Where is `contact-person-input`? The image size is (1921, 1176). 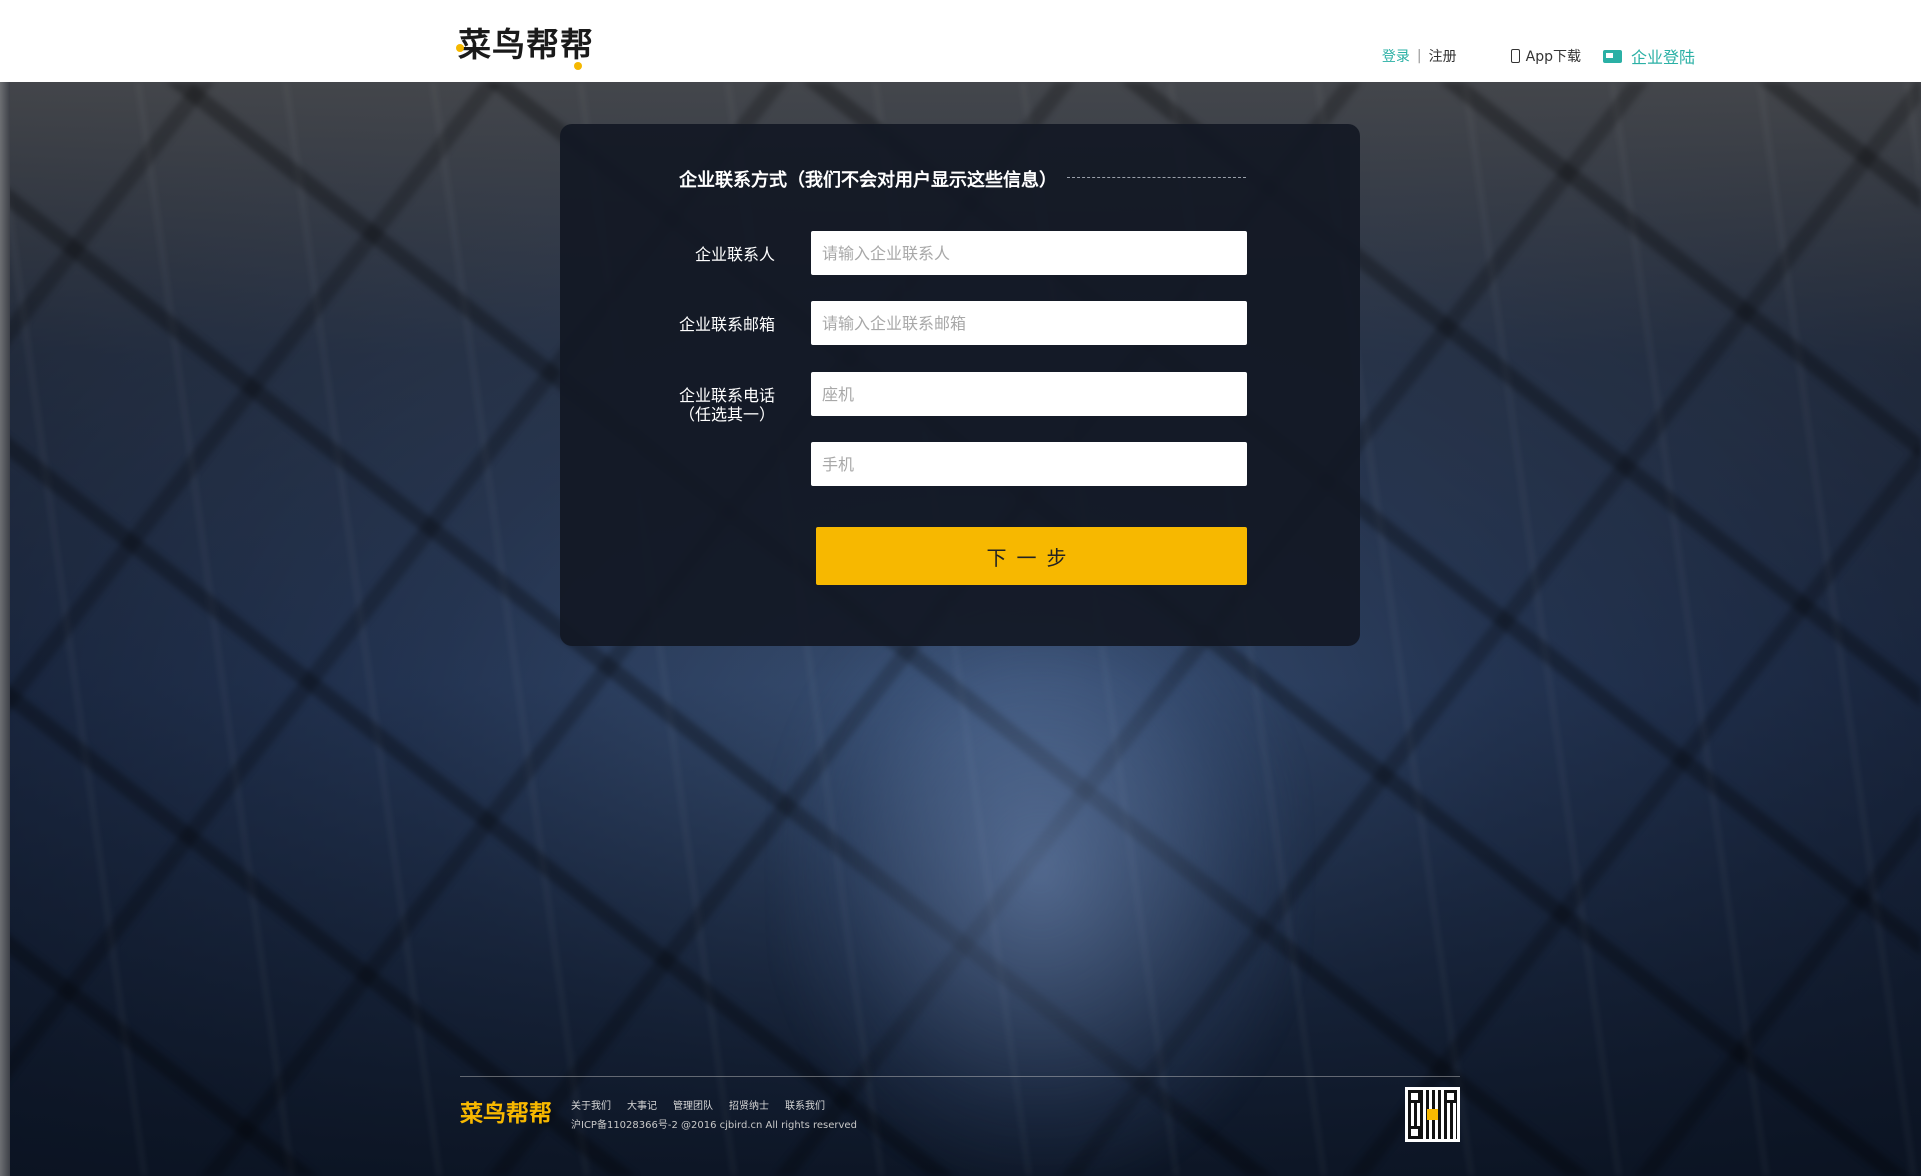 contact-person-input is located at coordinates (1029, 253).